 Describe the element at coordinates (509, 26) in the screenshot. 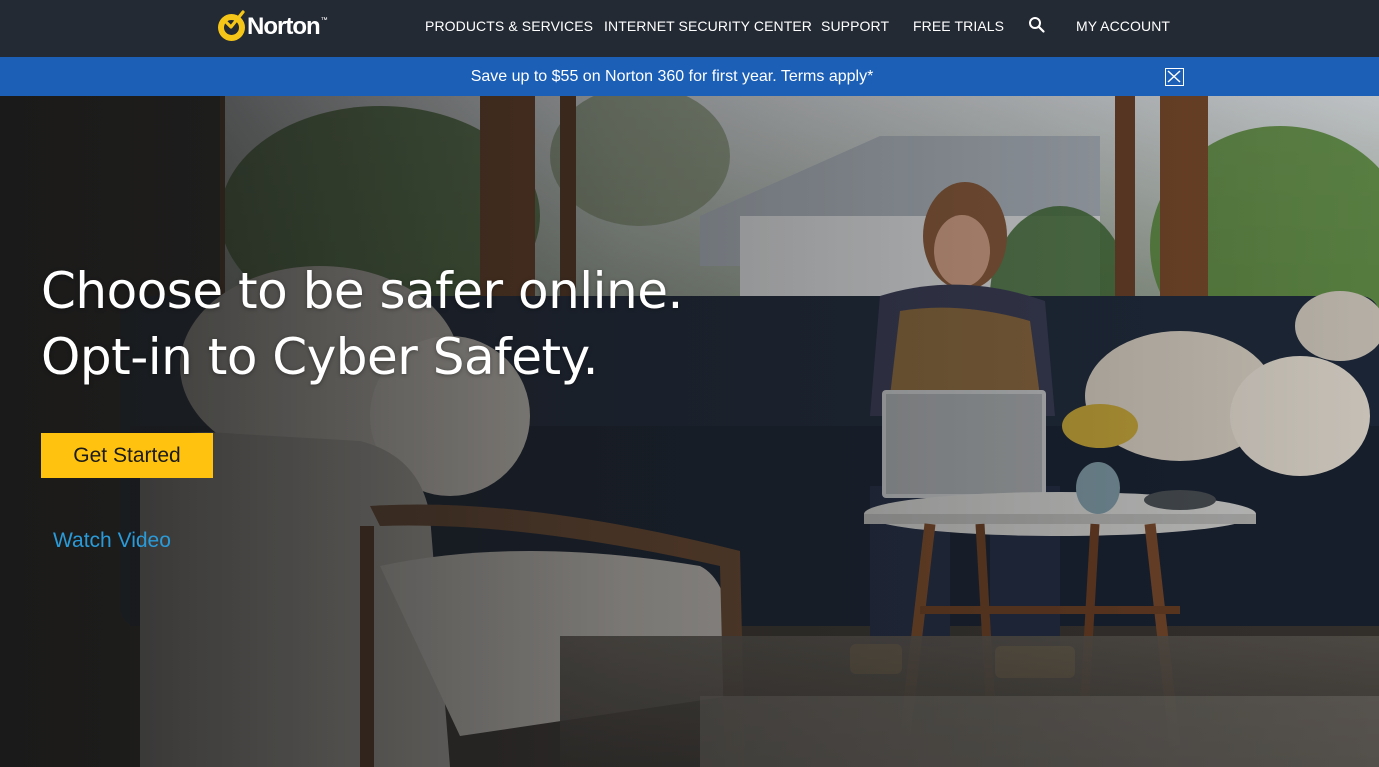

I see `nav-products-services: PRODUCTS & SERVICES` at that location.